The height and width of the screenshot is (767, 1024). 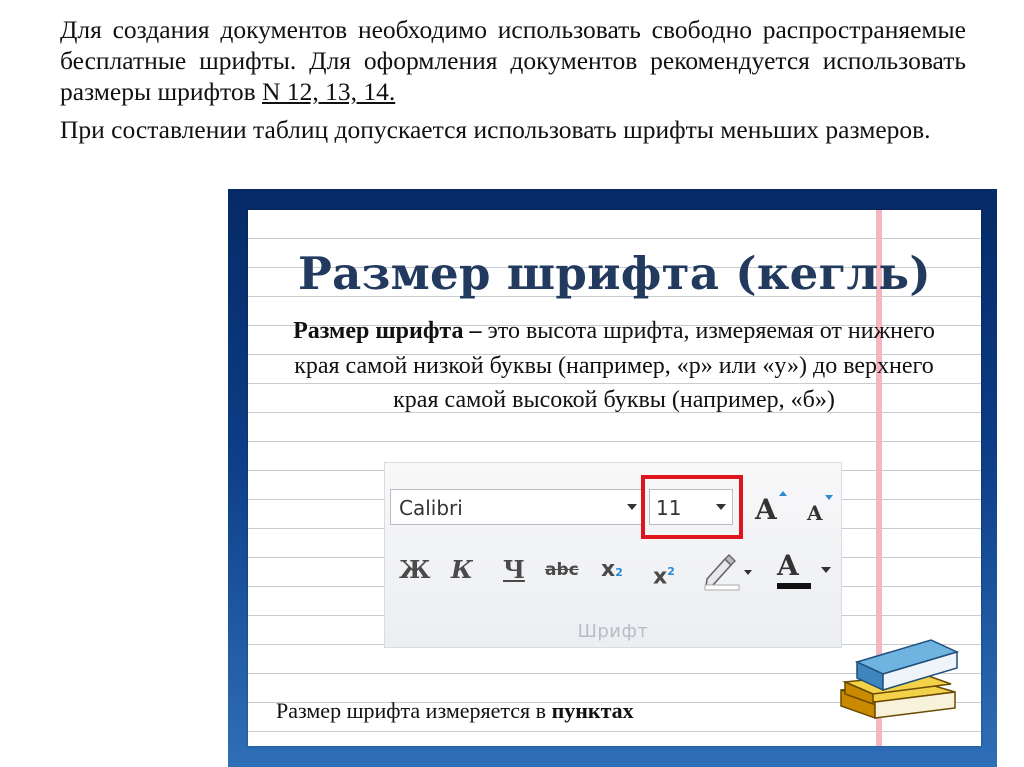 What do you see at coordinates (613, 631) in the screenshot?
I see `font-group-label: Шрифт` at bounding box center [613, 631].